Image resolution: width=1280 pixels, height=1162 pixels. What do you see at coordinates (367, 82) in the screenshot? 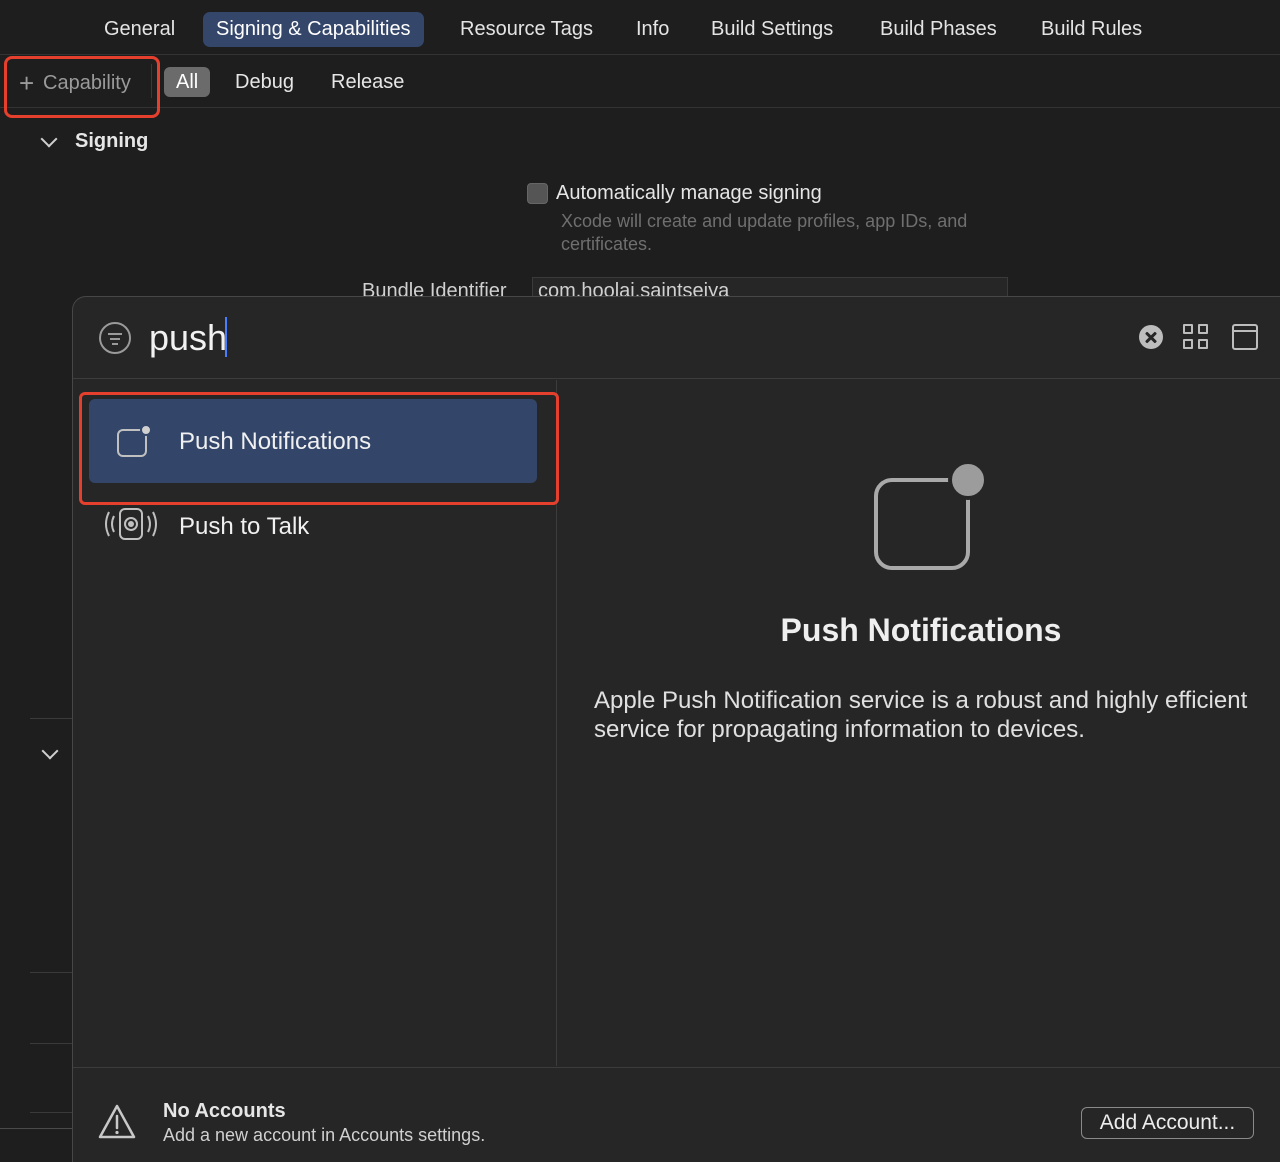
I see `segment-release: Release` at bounding box center [367, 82].